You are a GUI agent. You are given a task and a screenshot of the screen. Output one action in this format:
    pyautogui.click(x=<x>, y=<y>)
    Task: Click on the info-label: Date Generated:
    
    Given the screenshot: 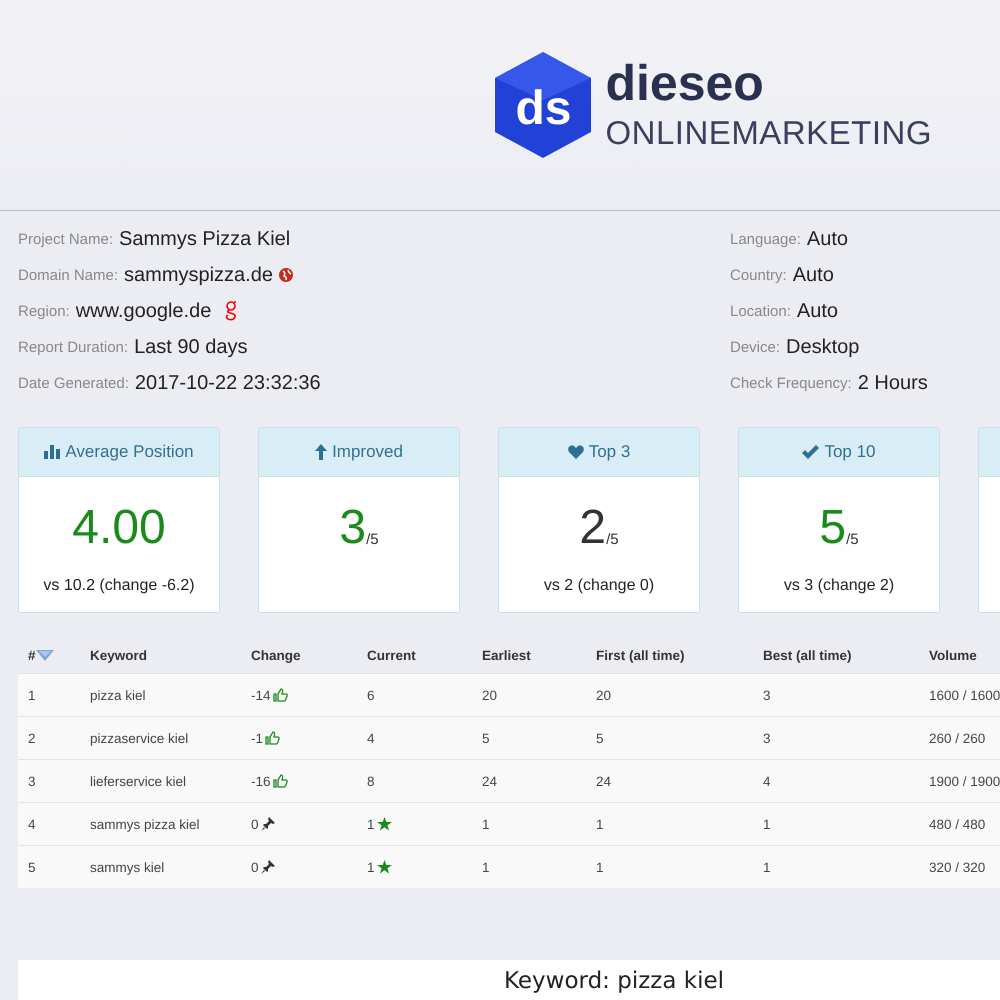 What is the action you would take?
    pyautogui.click(x=73, y=383)
    